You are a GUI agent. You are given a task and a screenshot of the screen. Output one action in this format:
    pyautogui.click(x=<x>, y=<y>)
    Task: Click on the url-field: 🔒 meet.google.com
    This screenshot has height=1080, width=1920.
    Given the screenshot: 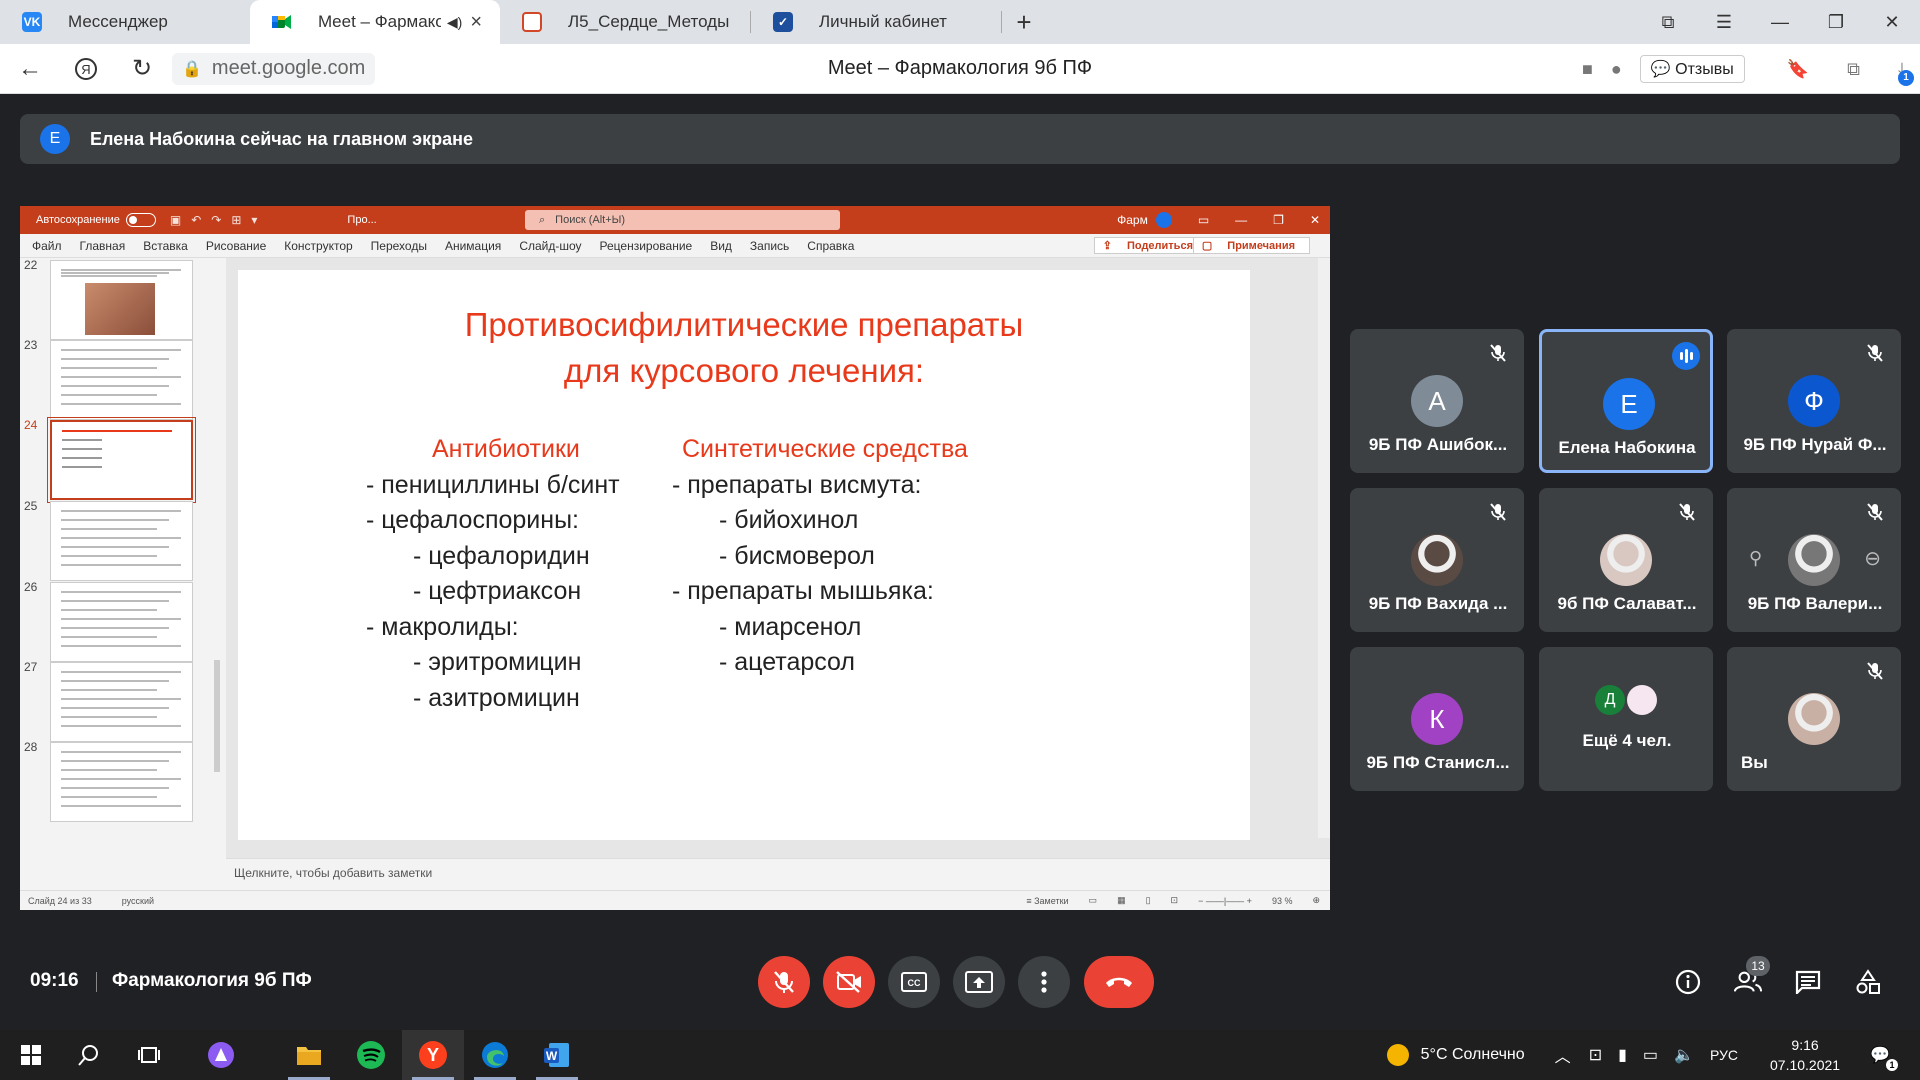 What is the action you would take?
    pyautogui.click(x=274, y=68)
    